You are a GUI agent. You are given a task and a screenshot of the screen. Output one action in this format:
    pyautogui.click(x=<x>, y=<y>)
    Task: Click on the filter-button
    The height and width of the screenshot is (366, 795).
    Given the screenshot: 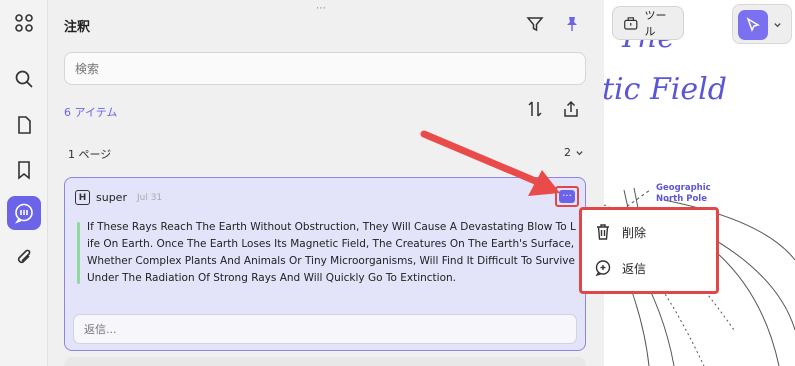 What is the action you would take?
    pyautogui.click(x=535, y=24)
    